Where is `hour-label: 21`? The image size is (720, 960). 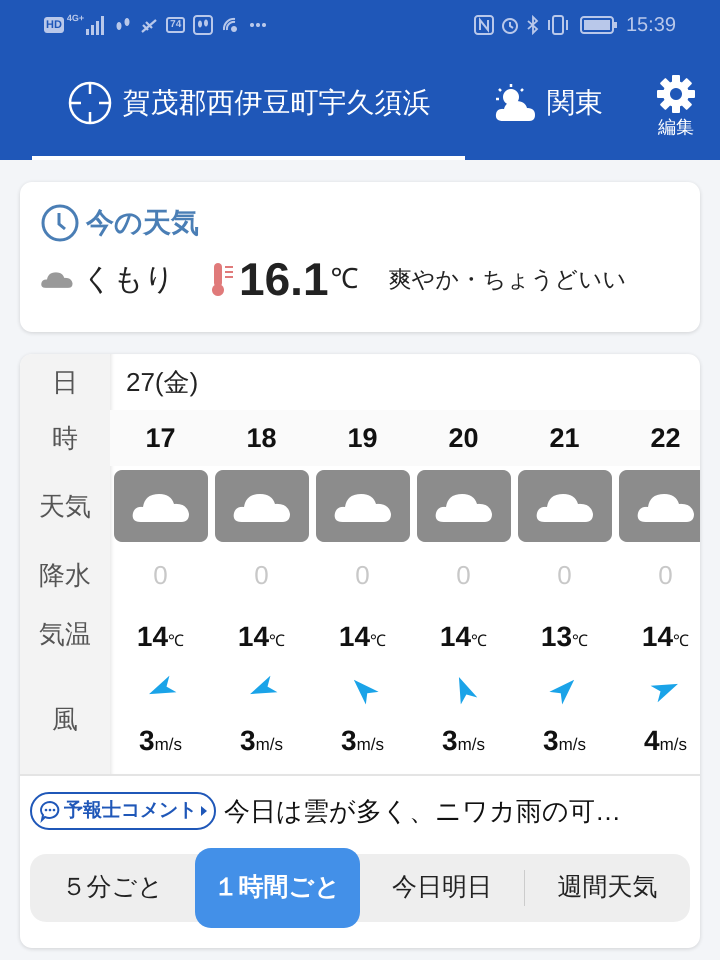 hour-label: 21 is located at coordinates (564, 438).